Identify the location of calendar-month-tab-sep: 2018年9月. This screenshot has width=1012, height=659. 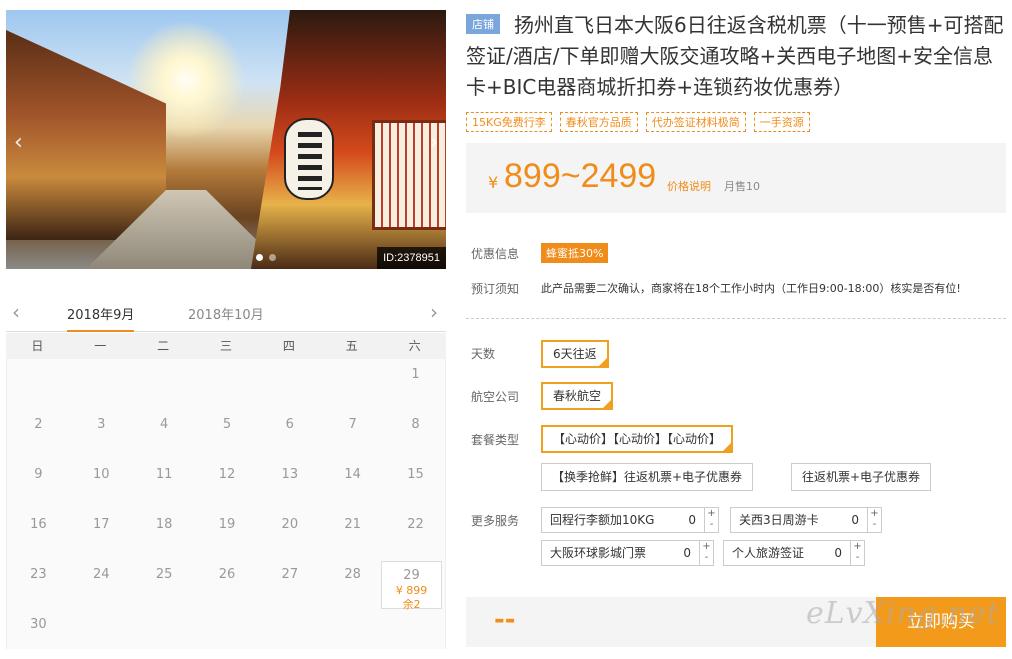
(101, 318).